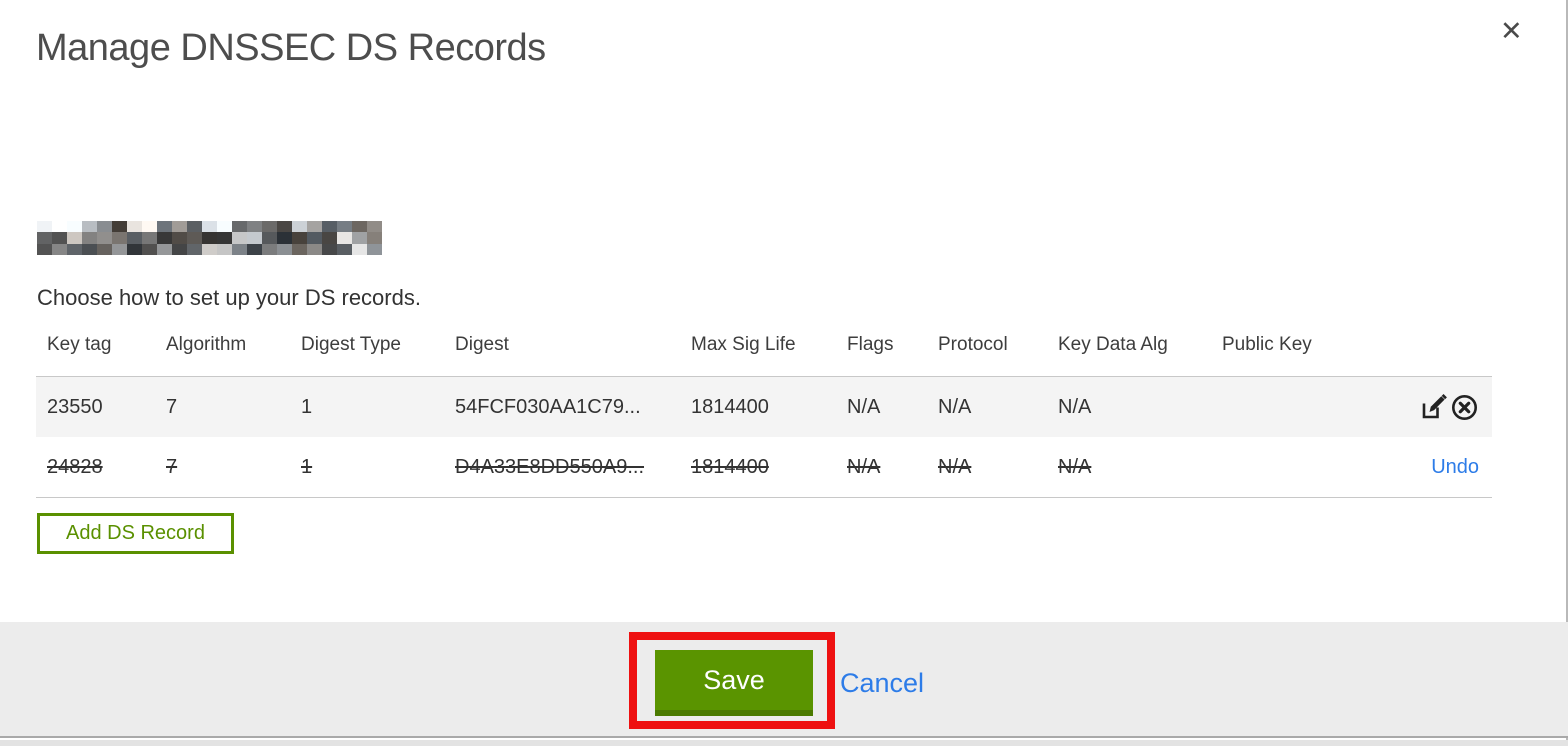  What do you see at coordinates (784, 743) in the screenshot?
I see `page-behind-modal` at bounding box center [784, 743].